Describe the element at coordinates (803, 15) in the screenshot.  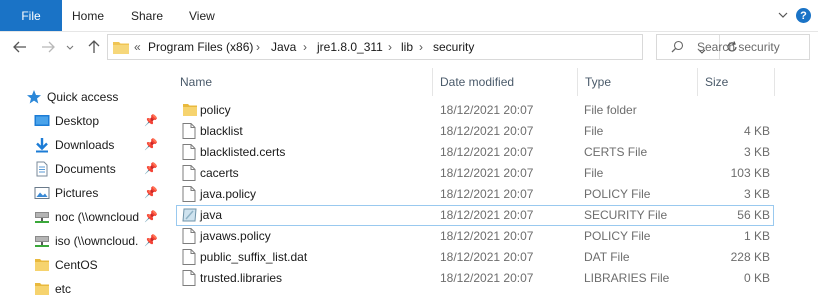
I see `help-icon: ?` at that location.